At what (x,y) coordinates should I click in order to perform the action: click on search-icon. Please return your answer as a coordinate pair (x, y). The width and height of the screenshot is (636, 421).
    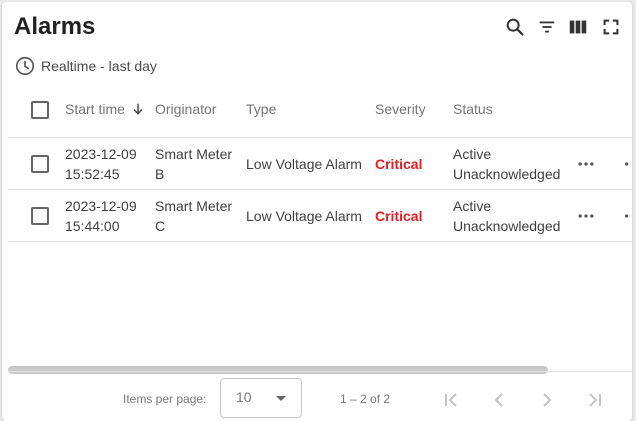
    Looking at the image, I should click on (516, 28).